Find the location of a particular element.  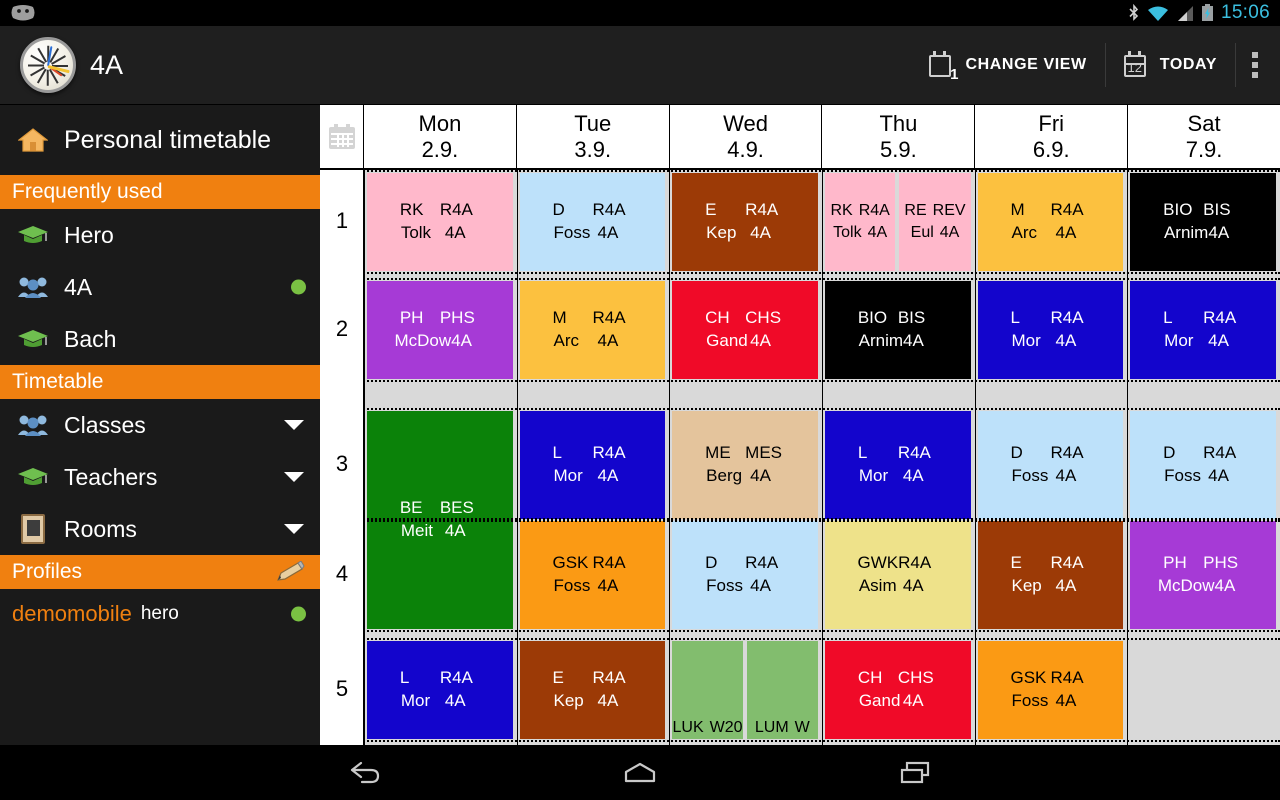

day-header-wed: Wed 4.9. is located at coordinates (746, 136).